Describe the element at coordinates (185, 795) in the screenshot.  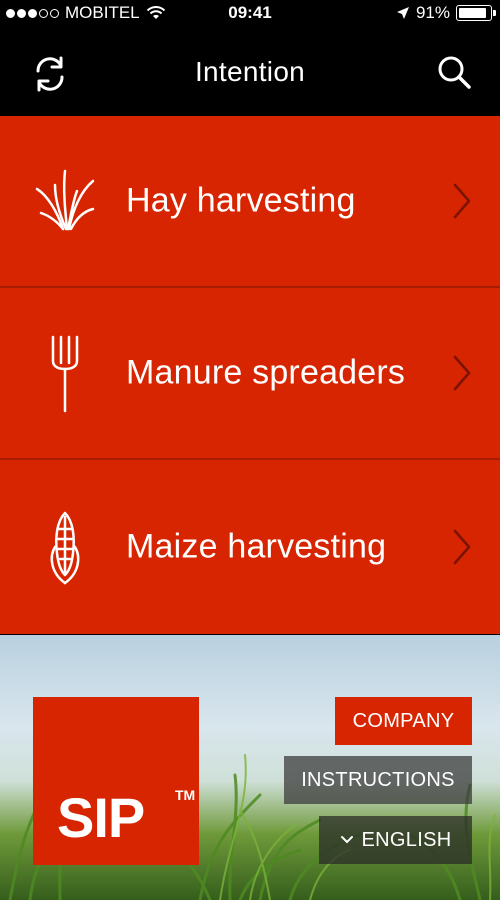
I see `logo-trademark: TM` at that location.